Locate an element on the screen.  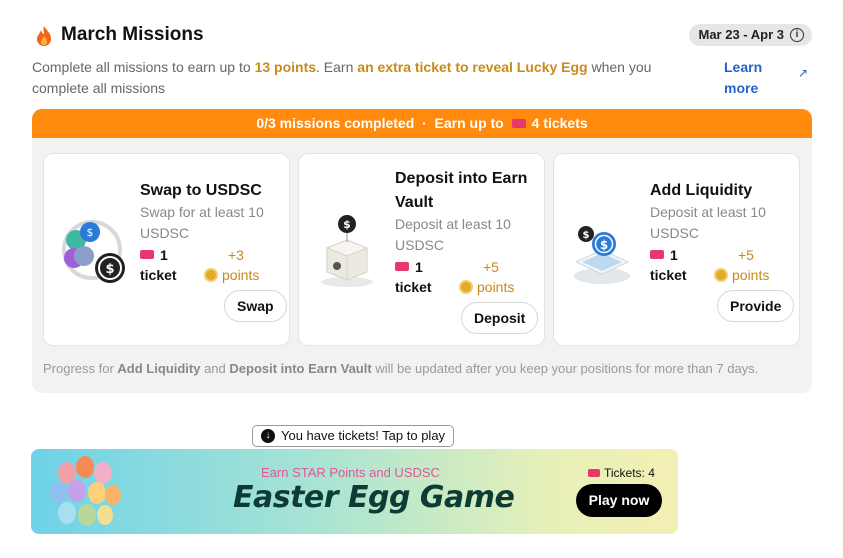
progress-tickets: 4 tickets is located at coordinates (559, 123).